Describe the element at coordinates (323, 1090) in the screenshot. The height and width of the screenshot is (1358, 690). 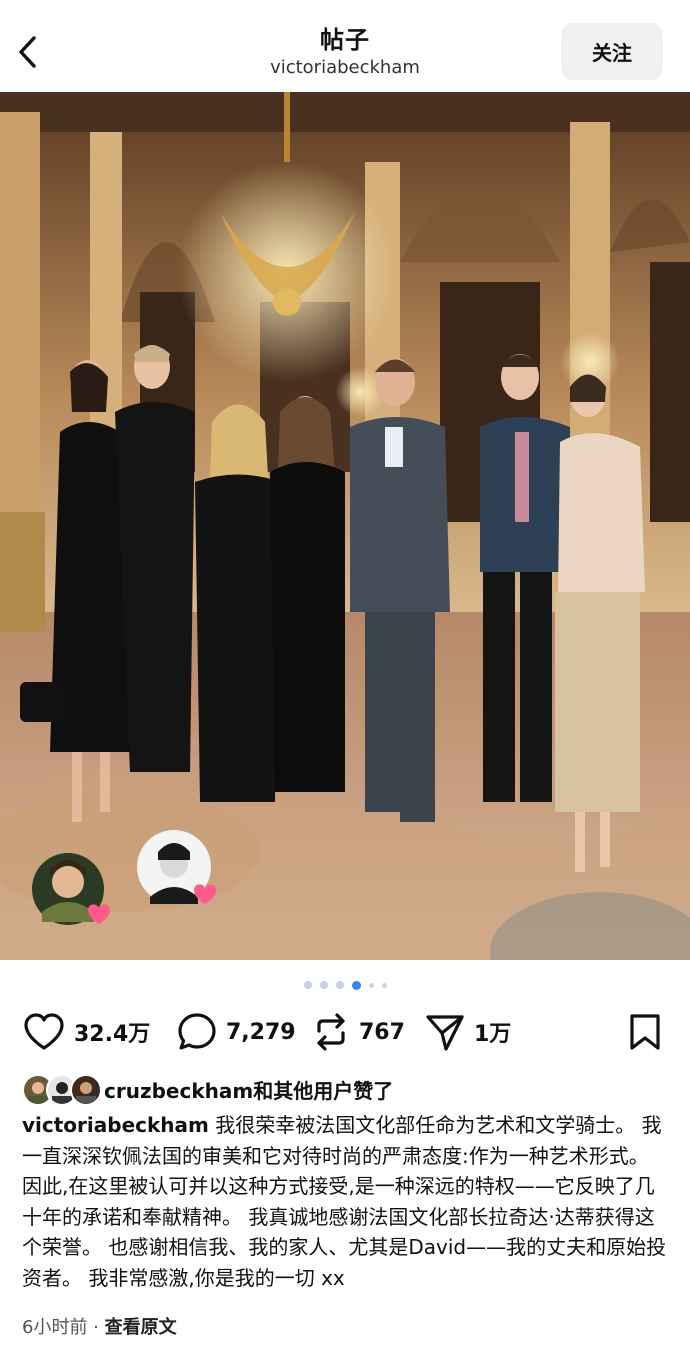
I see `liked-by-suffix: 和其他用户赞了` at that location.